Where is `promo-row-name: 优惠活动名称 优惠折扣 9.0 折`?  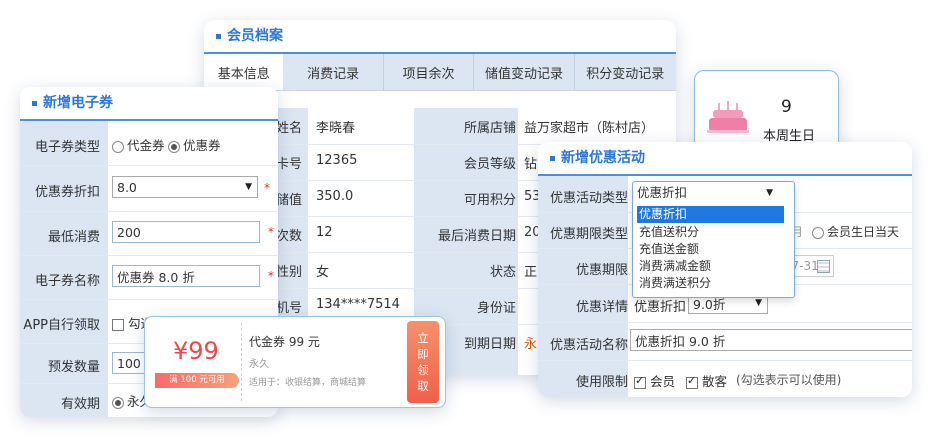
promo-row-name: 优惠活动名称 优惠折扣 9.0 折 is located at coordinates (725, 341).